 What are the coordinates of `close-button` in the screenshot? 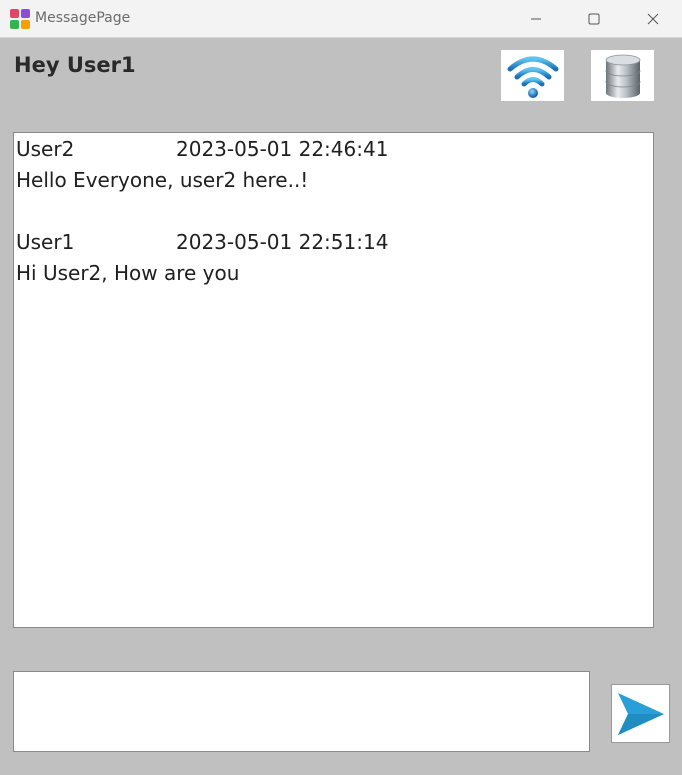 It's located at (653, 19).